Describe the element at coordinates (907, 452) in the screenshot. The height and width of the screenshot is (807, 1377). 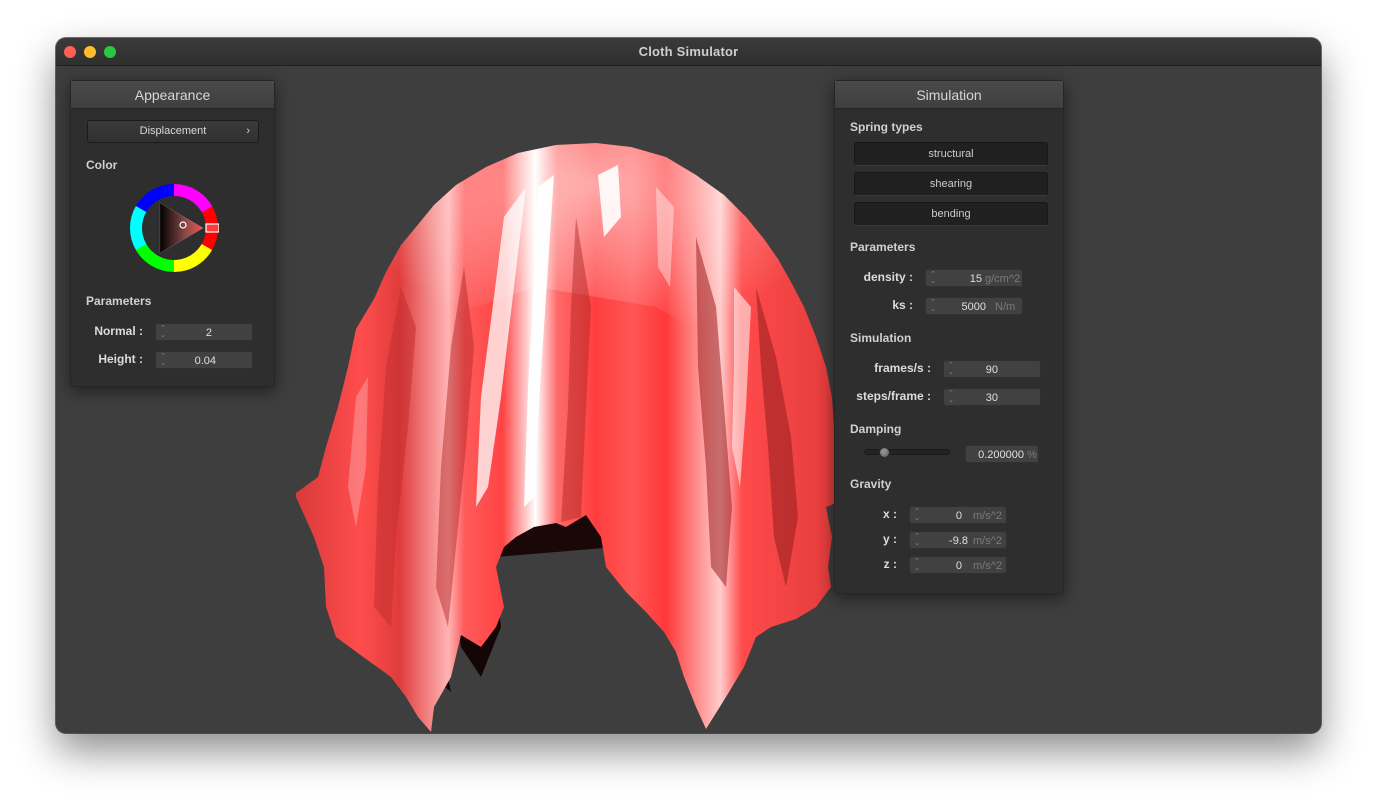
I see `damping-slider` at that location.